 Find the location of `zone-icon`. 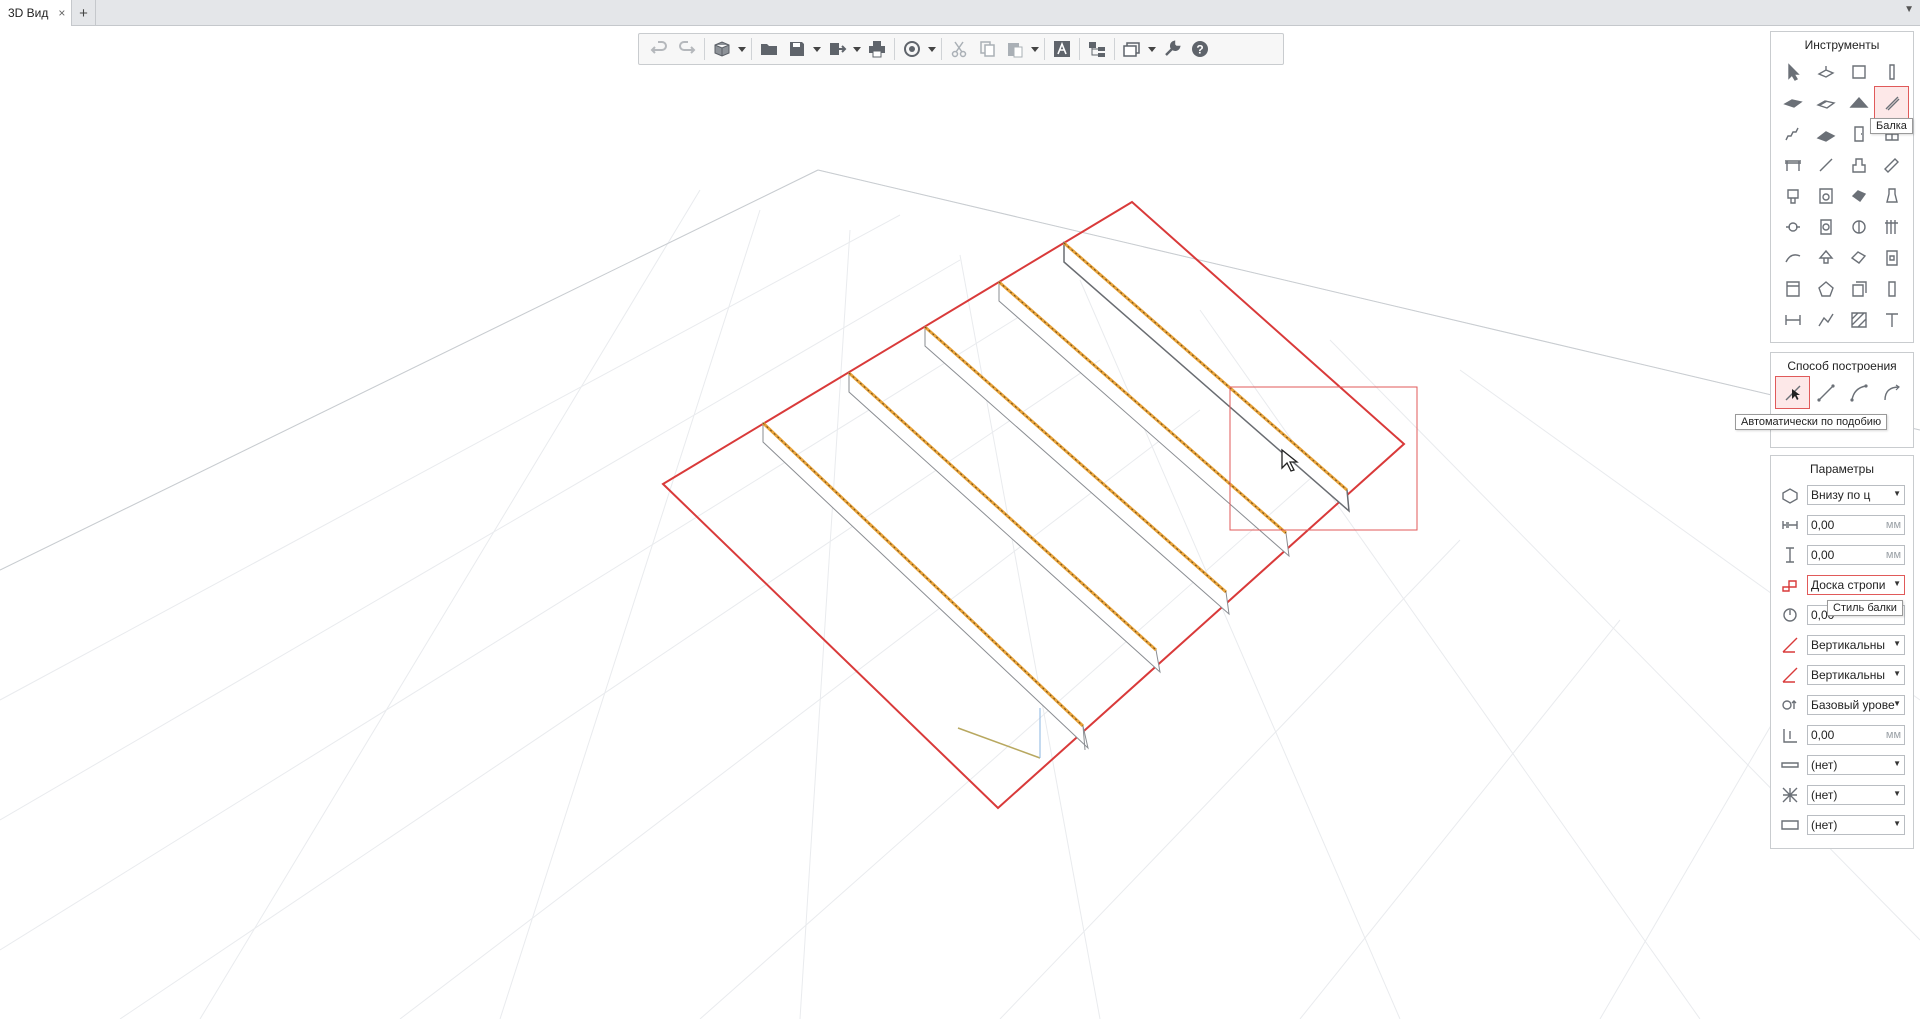

zone-icon is located at coordinates (1825, 288).